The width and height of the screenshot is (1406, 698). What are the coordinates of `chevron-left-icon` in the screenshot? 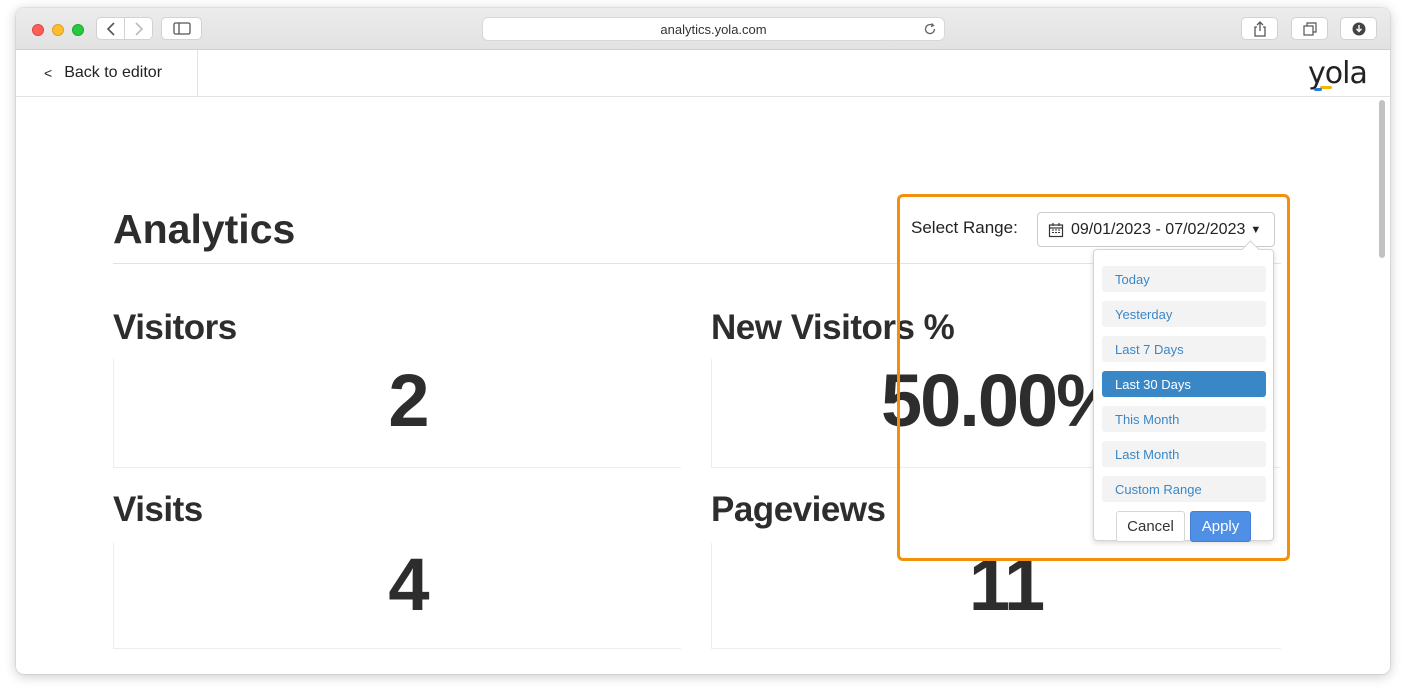 It's located at (110, 28).